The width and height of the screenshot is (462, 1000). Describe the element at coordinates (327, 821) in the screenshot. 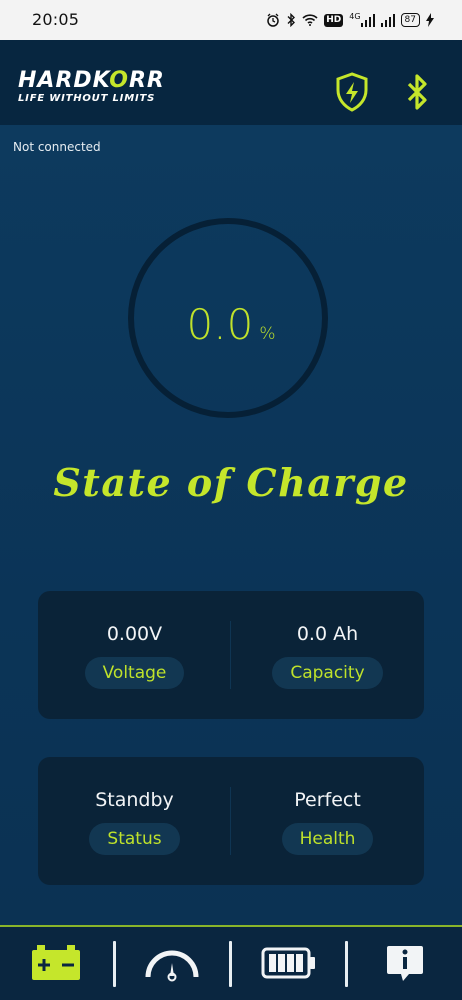

I see `health-cell: Perfect Health` at that location.